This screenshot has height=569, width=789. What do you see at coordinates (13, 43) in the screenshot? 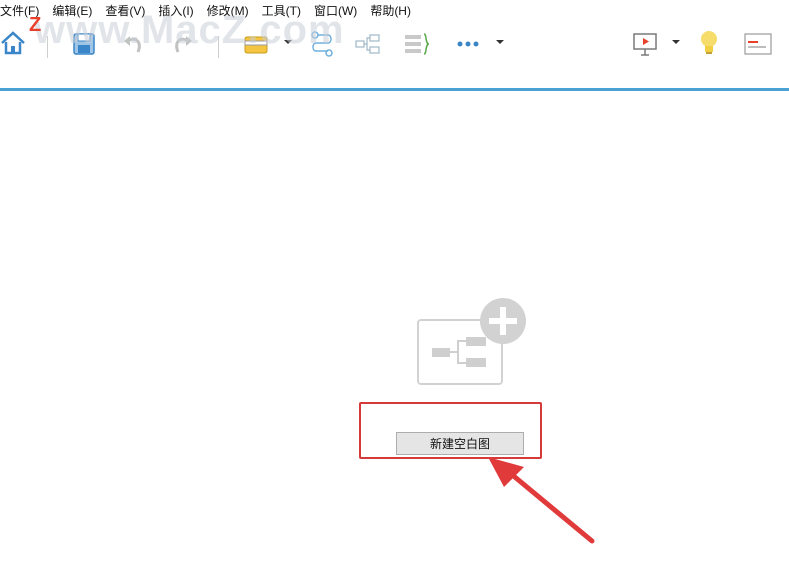
I see `home-icon` at bounding box center [13, 43].